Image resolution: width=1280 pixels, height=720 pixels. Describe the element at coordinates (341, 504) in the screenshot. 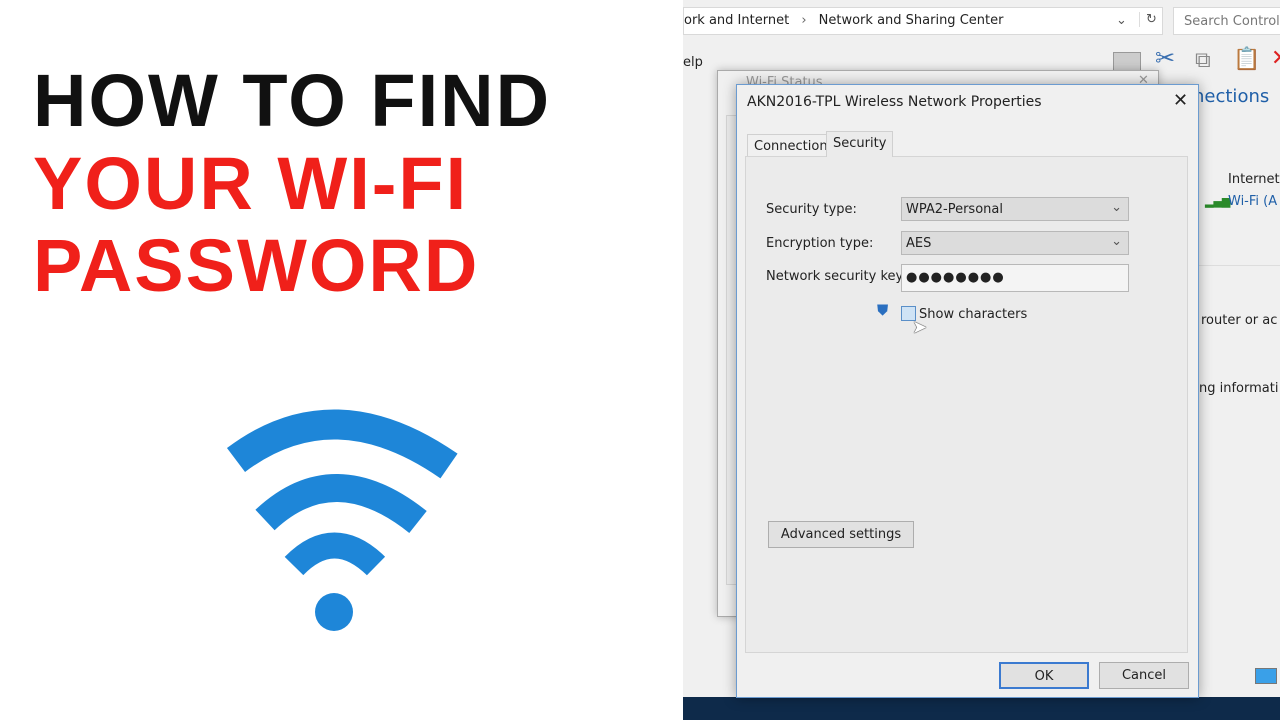

I see `wifi-arc-middle` at that location.